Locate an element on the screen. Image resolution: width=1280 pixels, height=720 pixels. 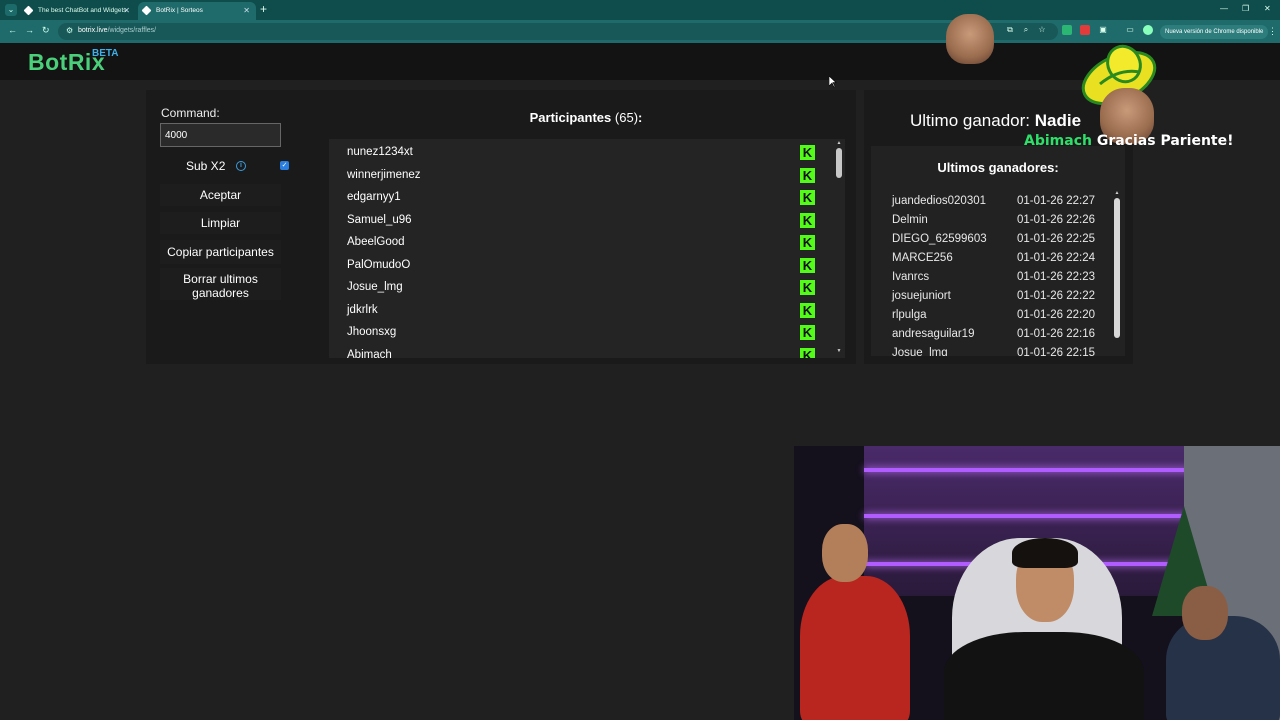
list-item: edgarnyy1 K is located at coordinates (587, 197).